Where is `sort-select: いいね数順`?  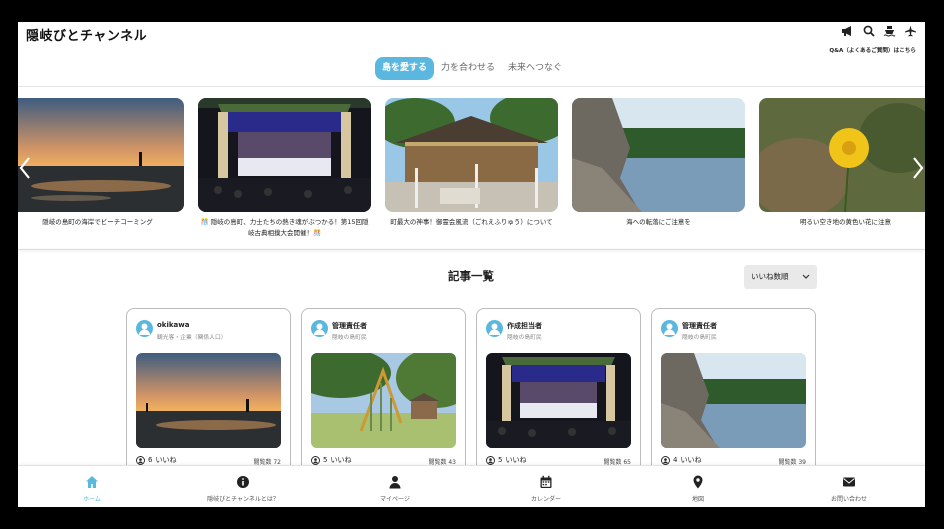 sort-select: いいね数順 is located at coordinates (780, 277).